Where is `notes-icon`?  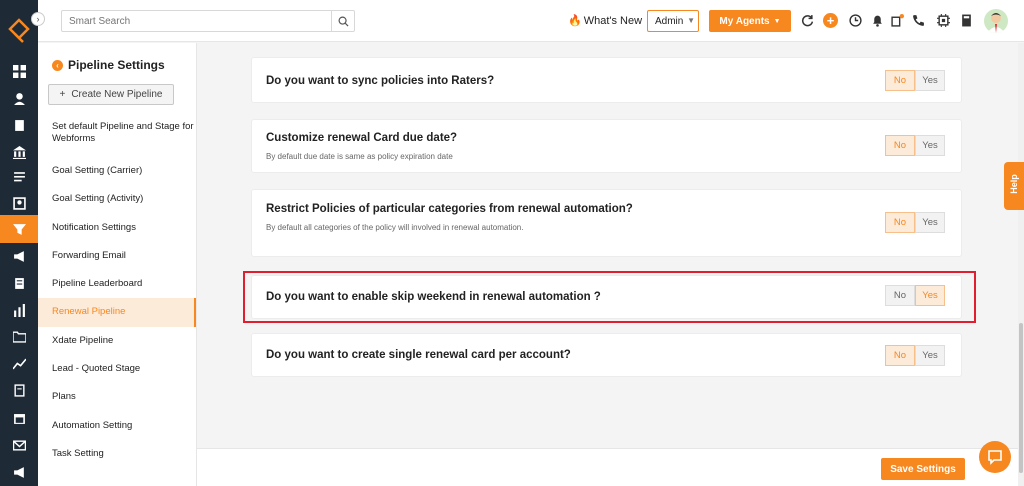 notes-icon is located at coordinates (19, 283).